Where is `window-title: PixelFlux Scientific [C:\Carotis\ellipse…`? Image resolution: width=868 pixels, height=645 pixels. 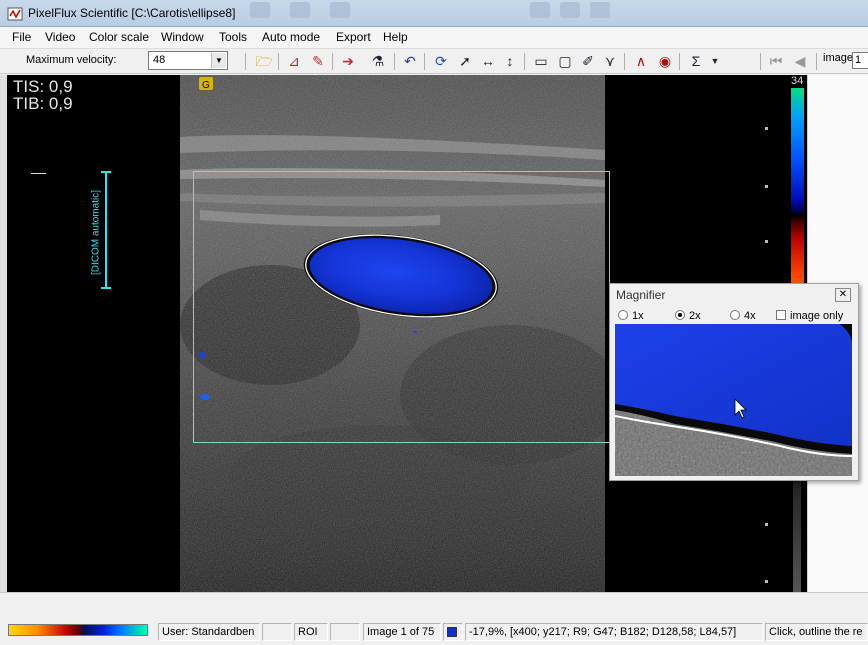 window-title: PixelFlux Scientific [C:\Carotis\ellipse… is located at coordinates (132, 13).